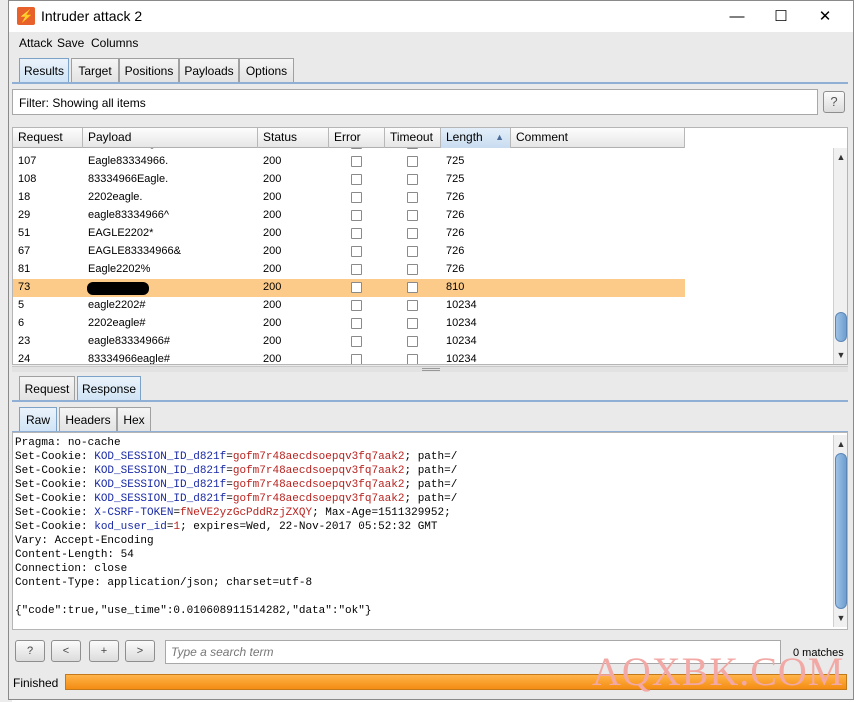 The image size is (856, 702). What do you see at coordinates (104, 651) in the screenshot?
I see `add-search-button: +` at bounding box center [104, 651].